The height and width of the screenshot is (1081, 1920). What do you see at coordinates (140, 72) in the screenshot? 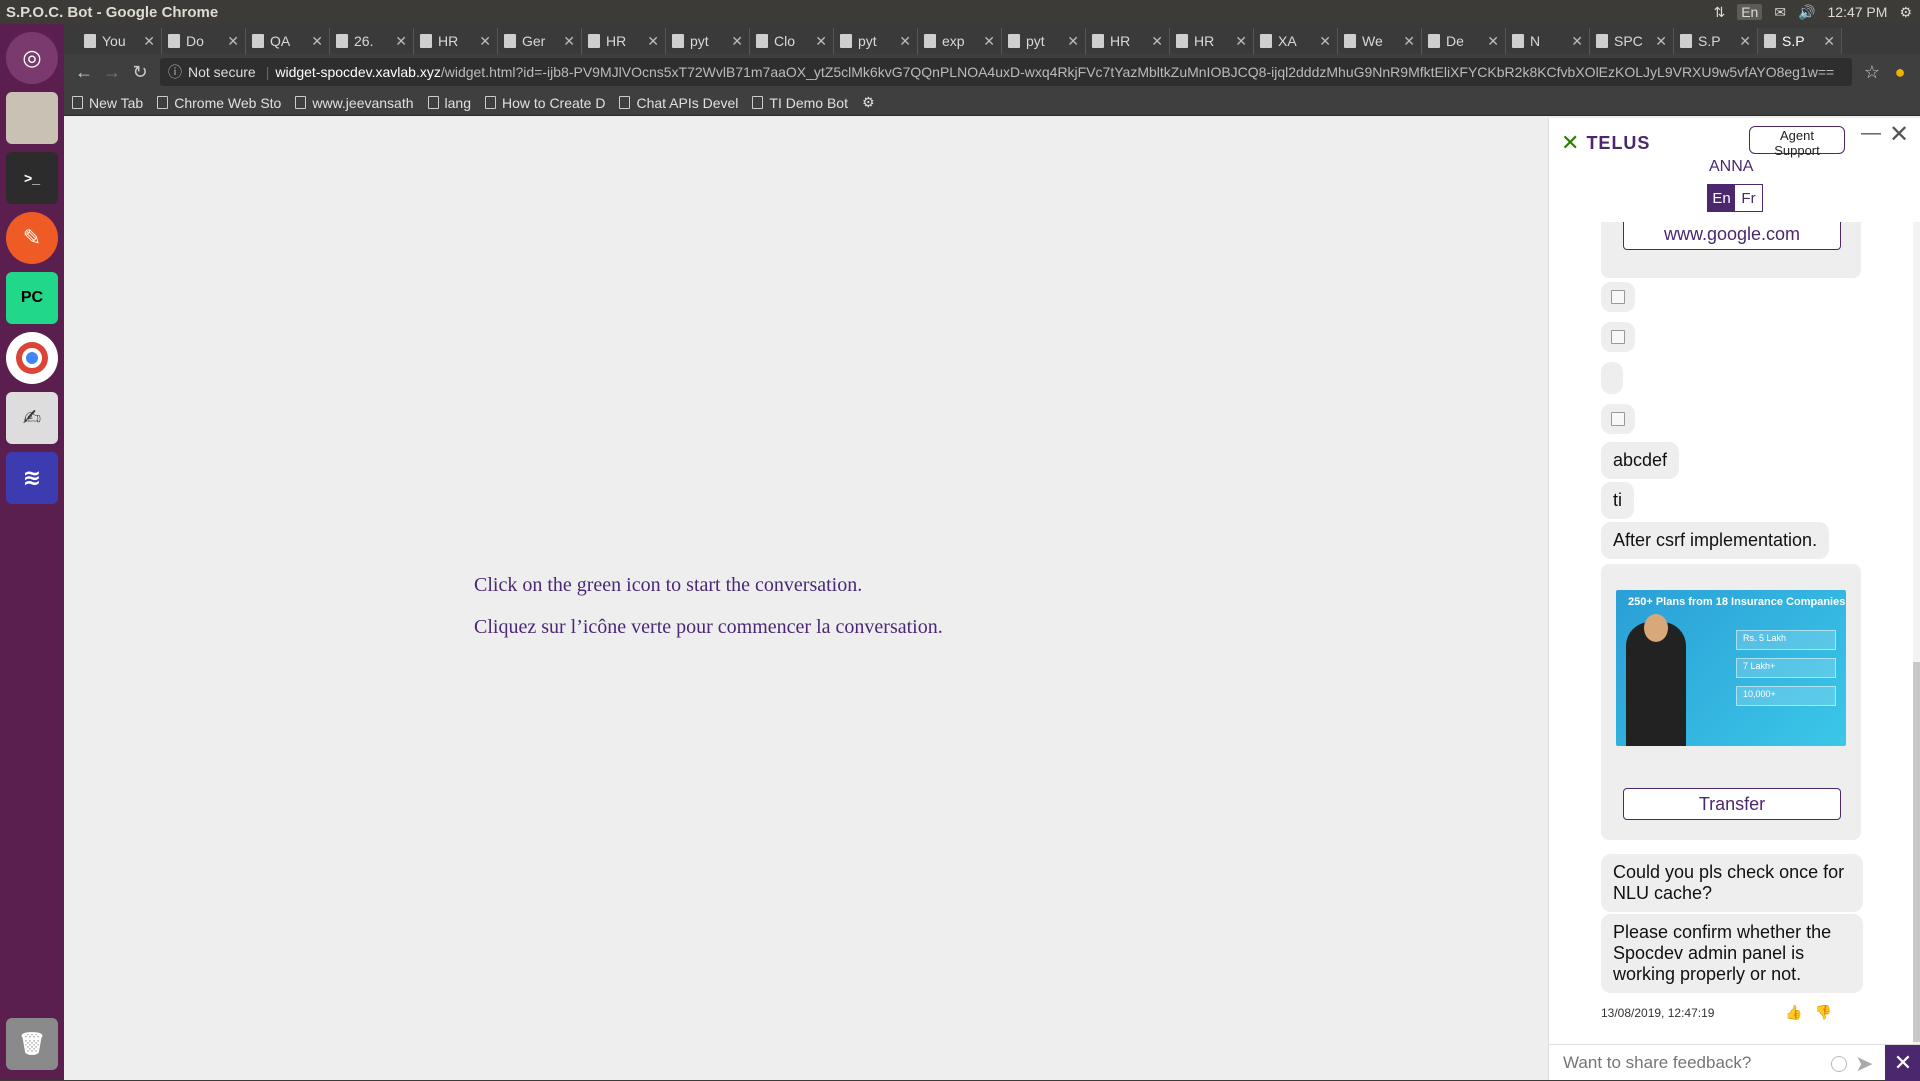
I see `reload-icon: ↻` at bounding box center [140, 72].